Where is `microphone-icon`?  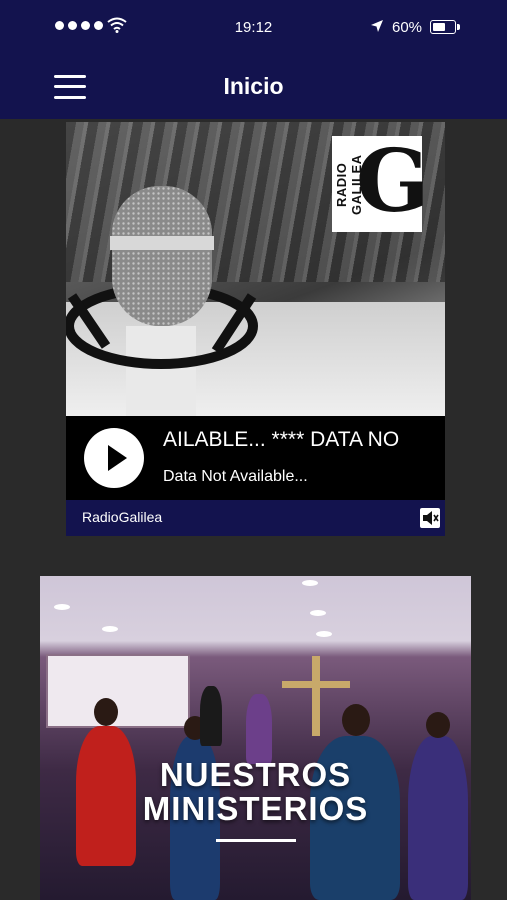
microphone-icon is located at coordinates (162, 301).